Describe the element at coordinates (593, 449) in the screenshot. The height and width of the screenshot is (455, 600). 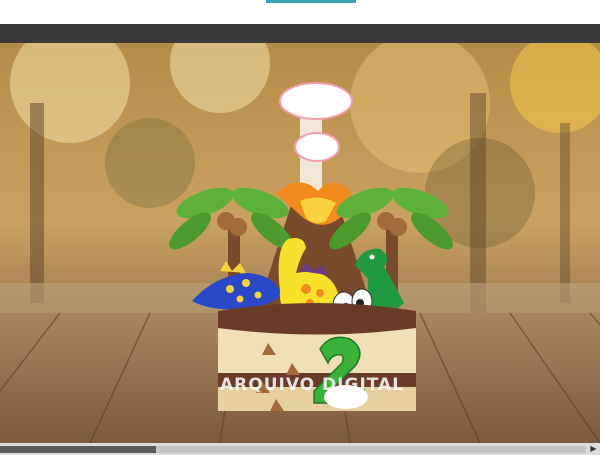
I see `triangle-right-icon: ▶` at that location.